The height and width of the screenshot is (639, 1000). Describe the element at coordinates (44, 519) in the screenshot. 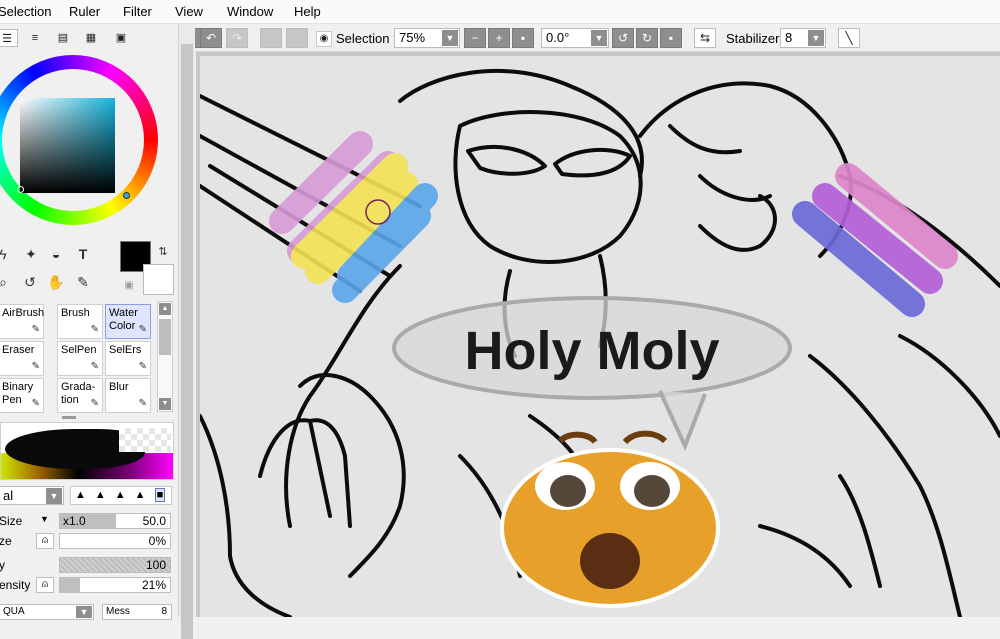

I see `size-multiplier-dropdown-icon: ▼` at that location.